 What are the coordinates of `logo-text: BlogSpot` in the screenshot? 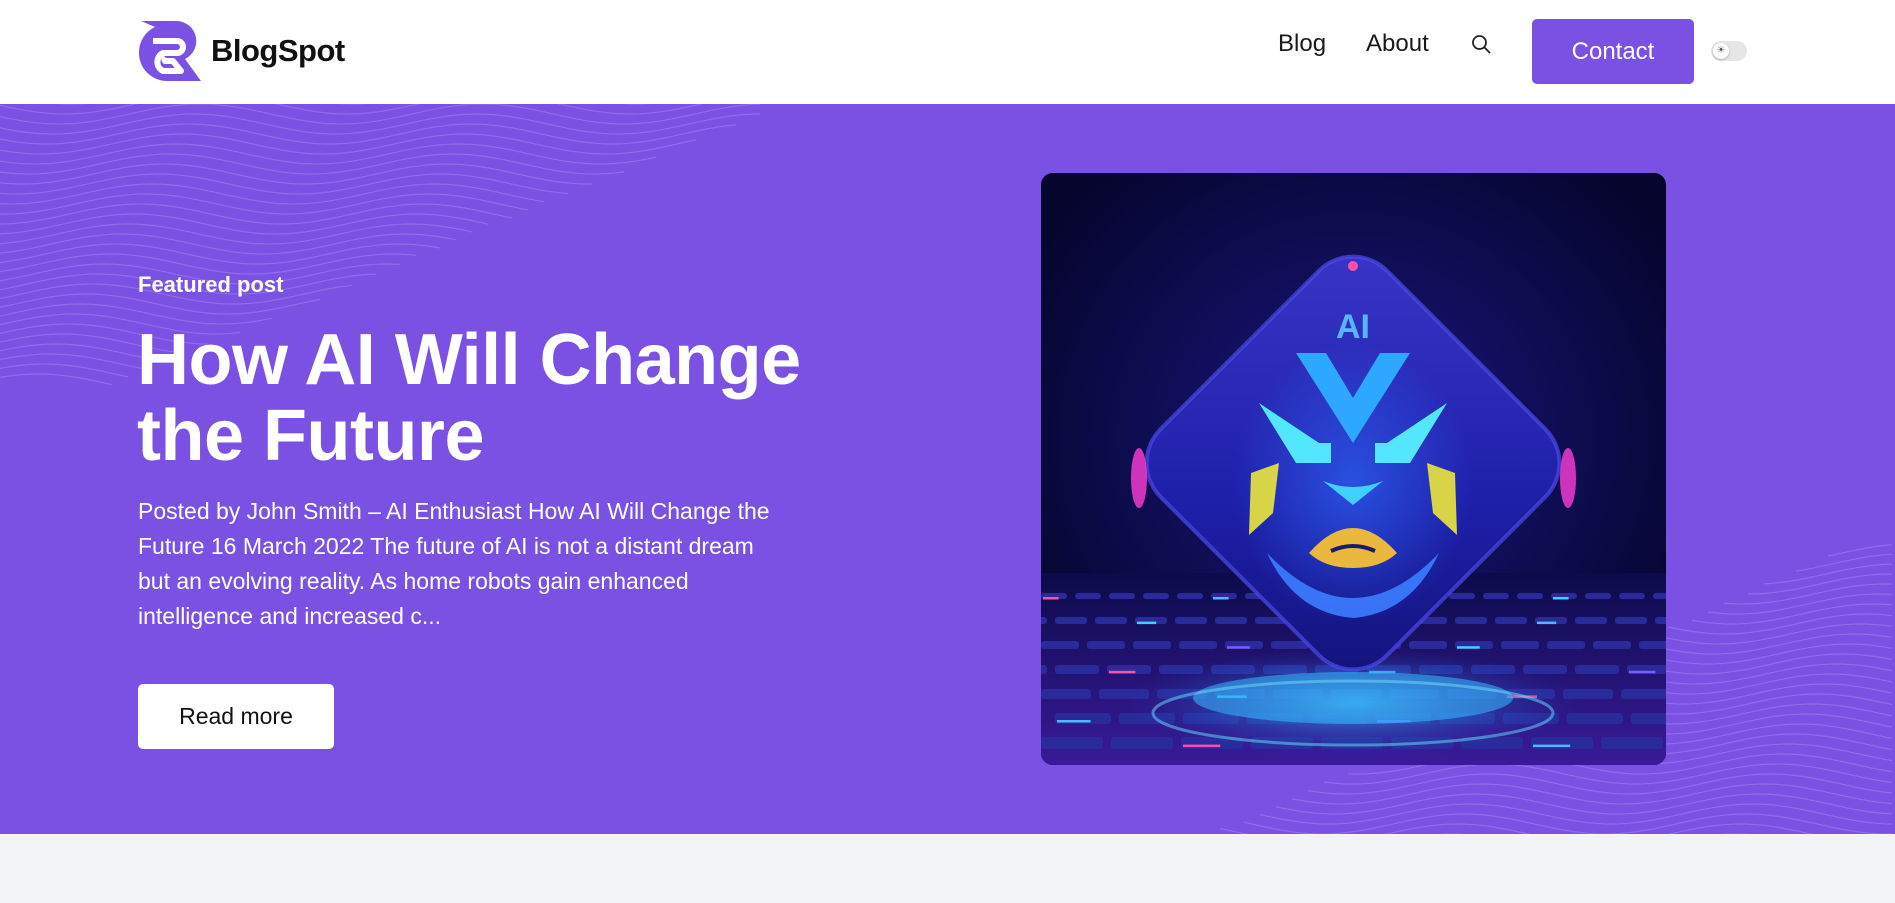 It's located at (278, 50).